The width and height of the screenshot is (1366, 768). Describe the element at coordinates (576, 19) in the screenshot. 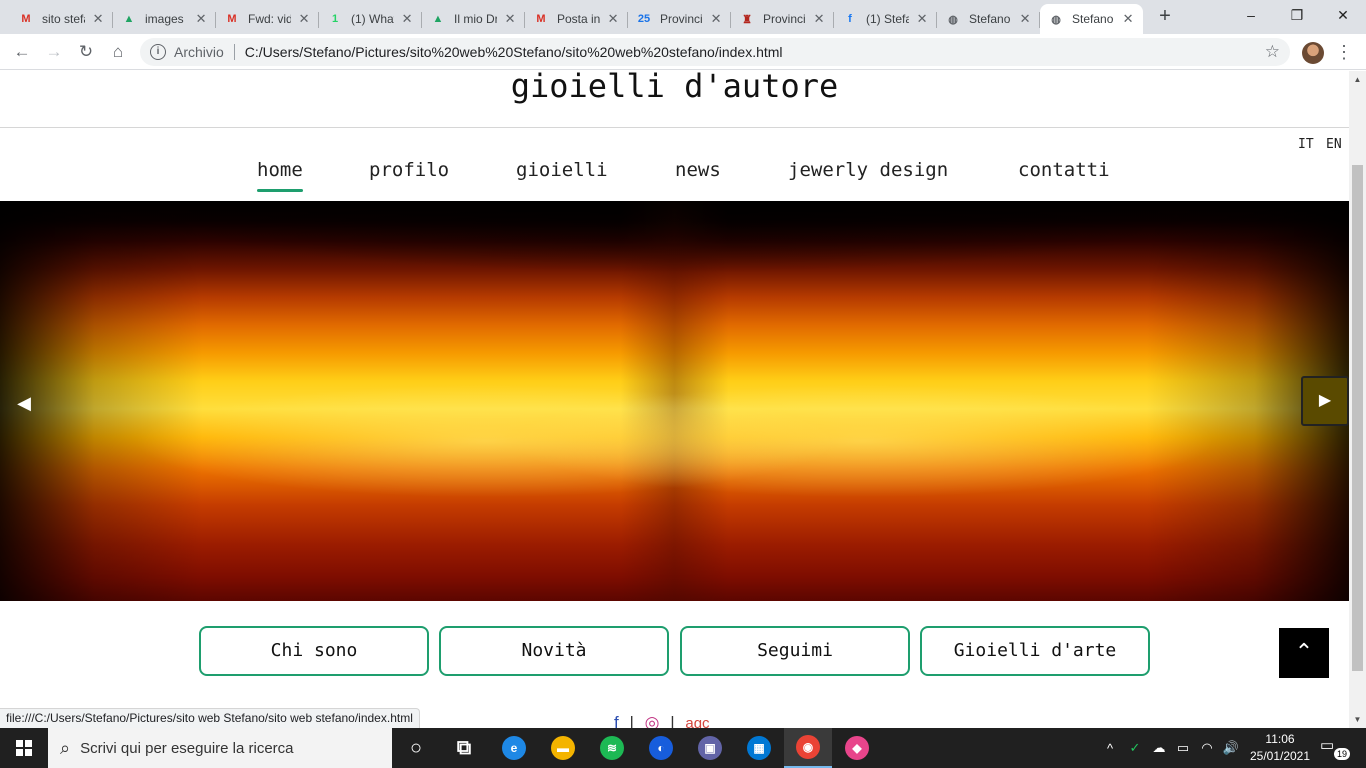

I see `browser-tab: M Posta in arrivo ✕` at that location.